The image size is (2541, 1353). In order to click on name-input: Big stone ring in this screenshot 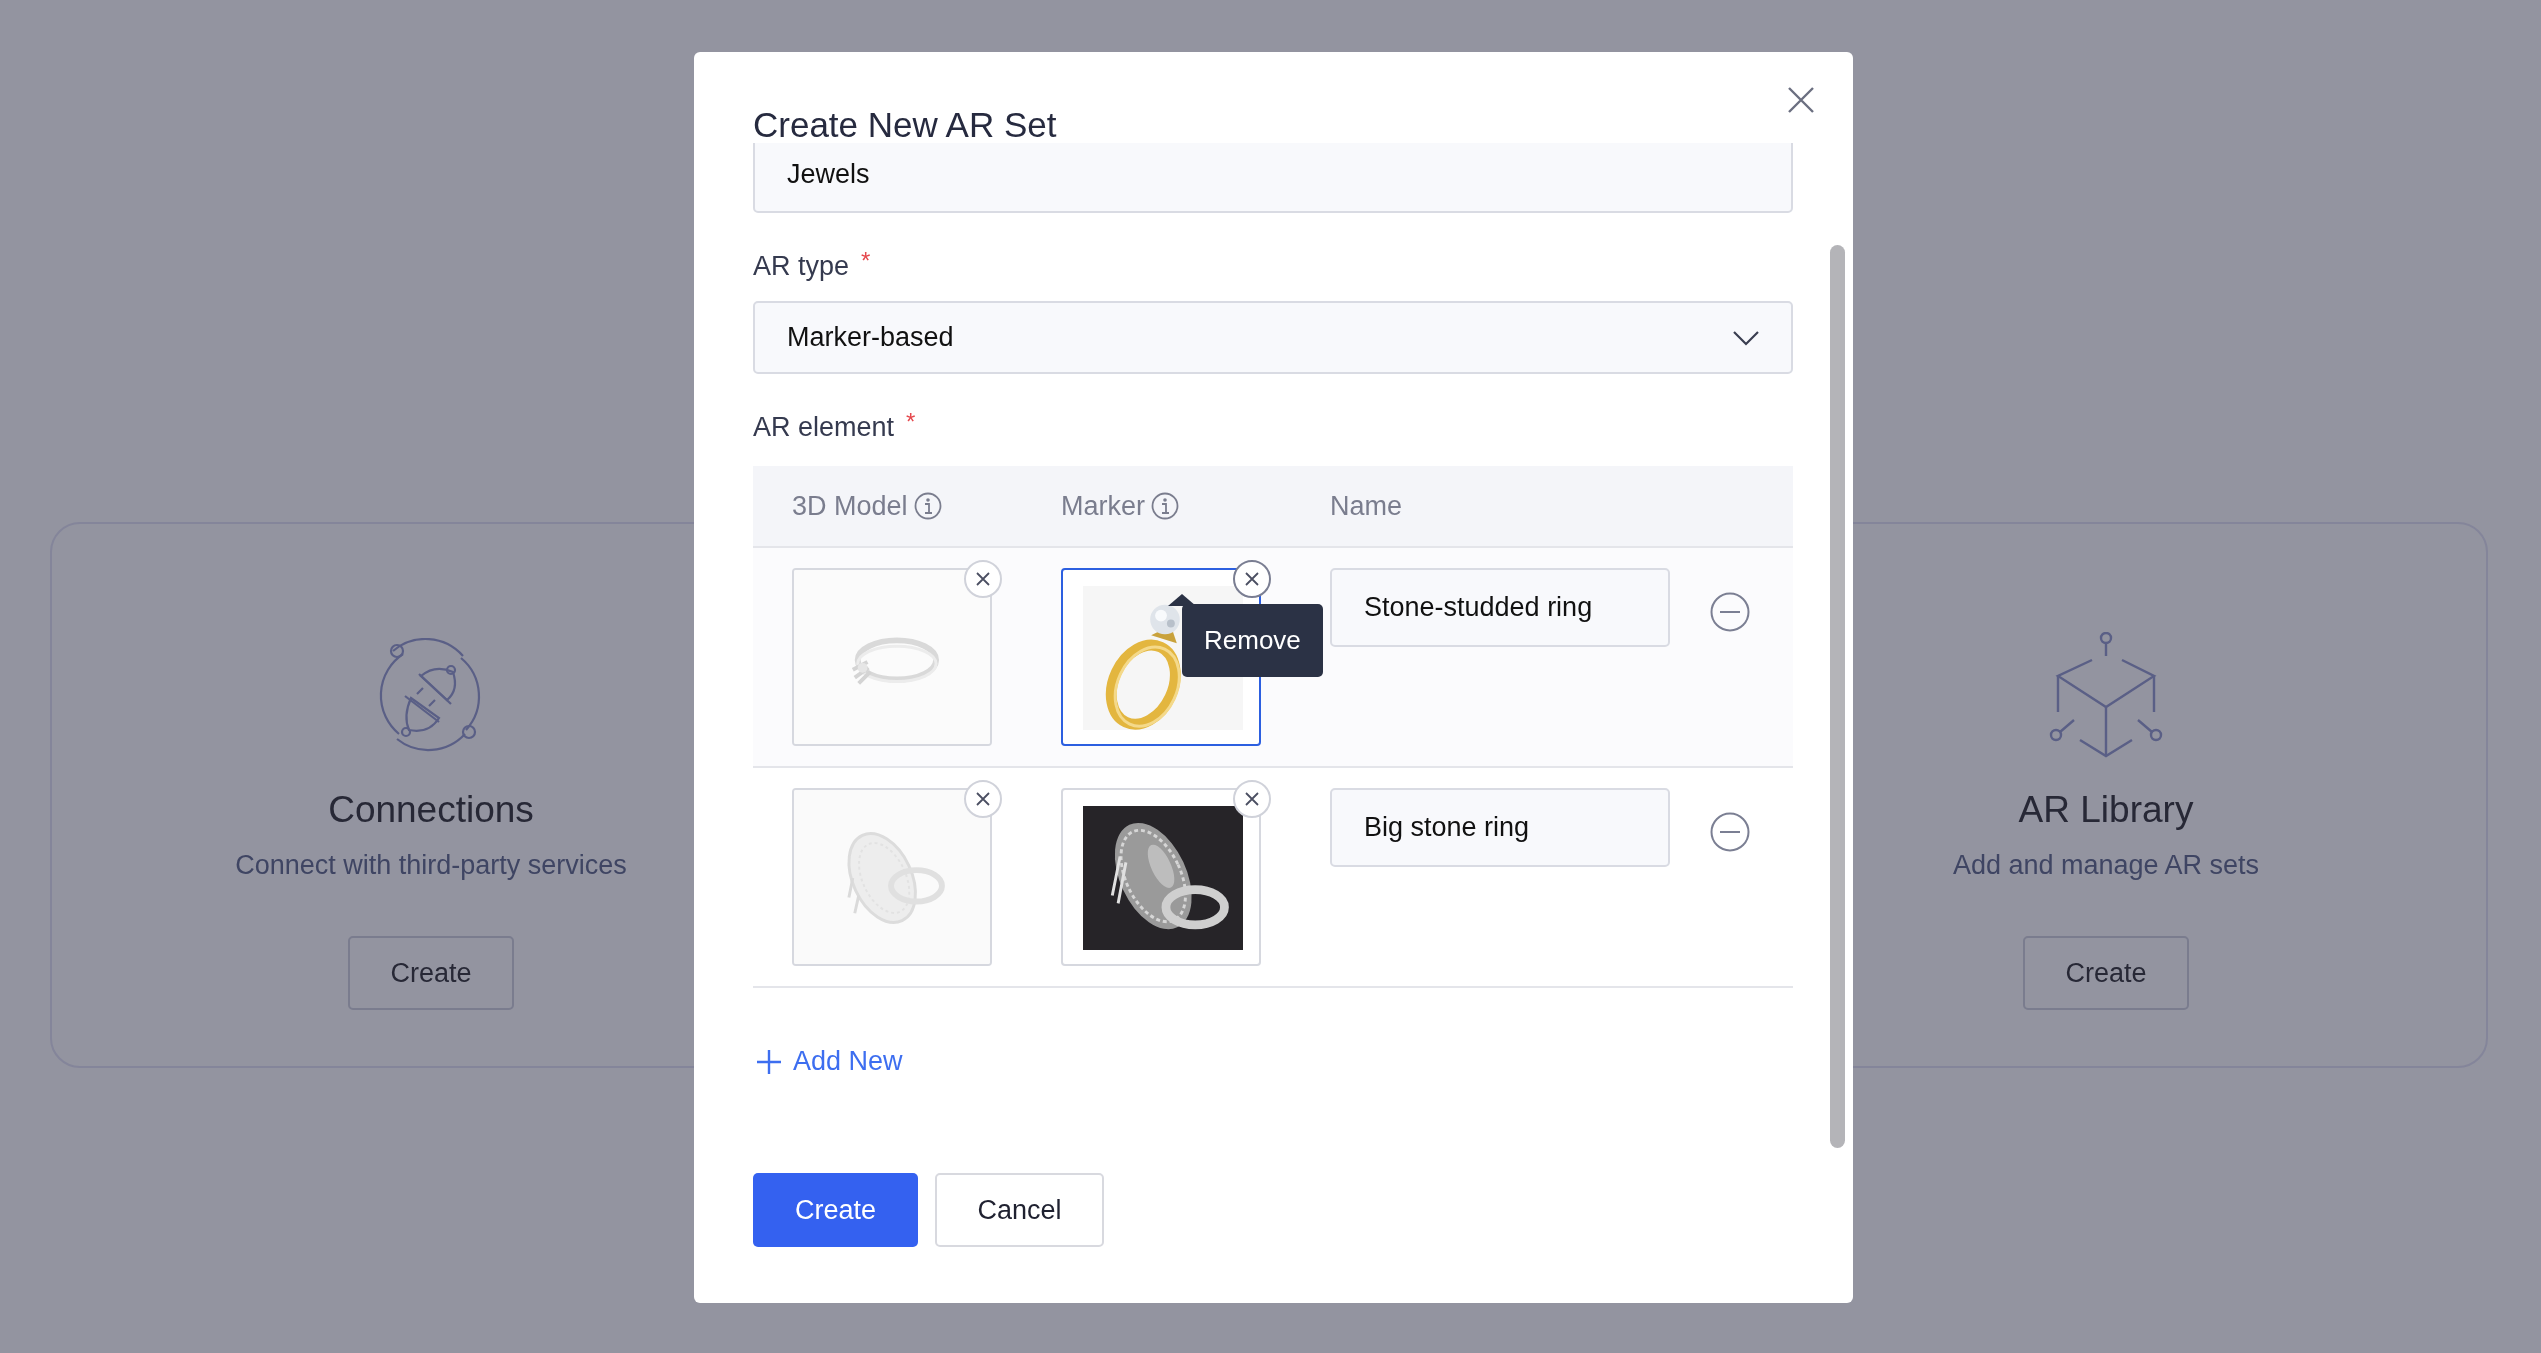, I will do `click(1500, 827)`.